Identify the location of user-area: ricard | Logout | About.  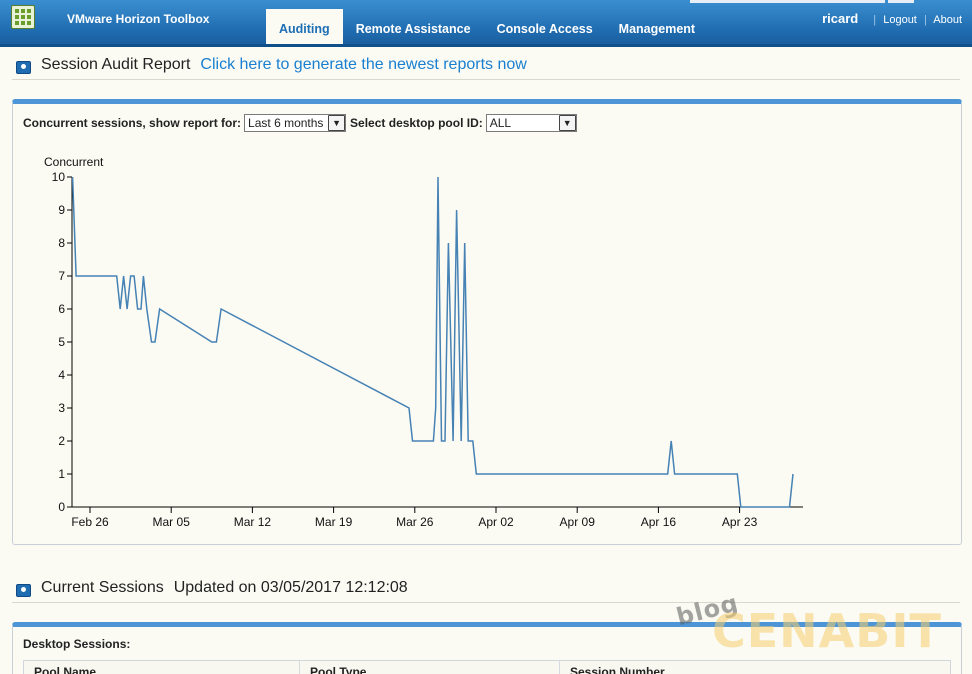
(892, 18).